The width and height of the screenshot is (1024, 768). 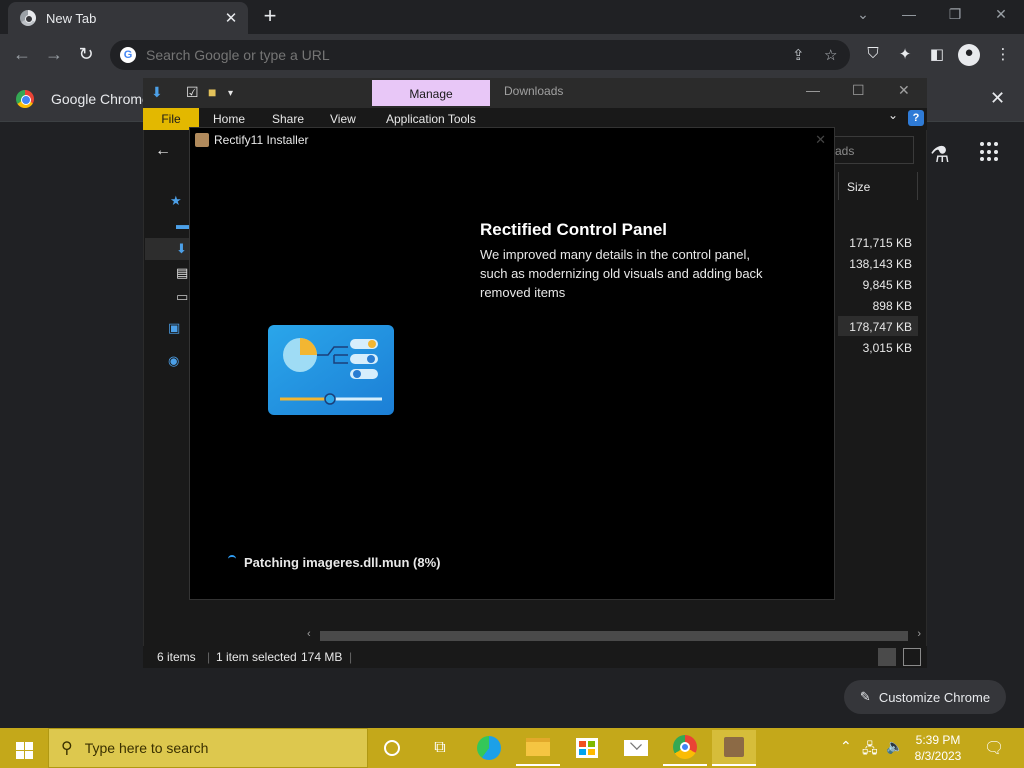 What do you see at coordinates (1003, 55) in the screenshot?
I see `chrome-menu-icon: ⋮` at bounding box center [1003, 55].